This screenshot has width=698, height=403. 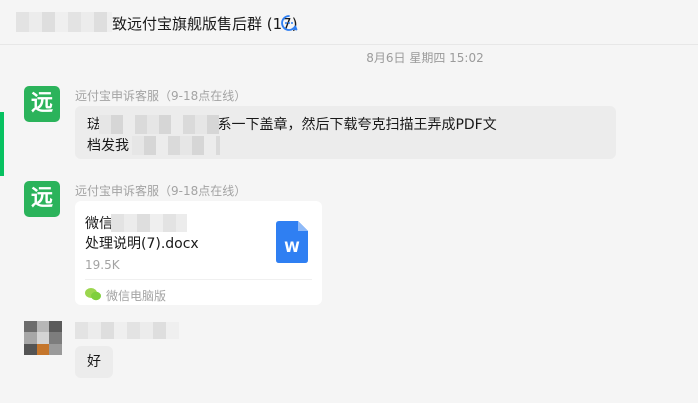 What do you see at coordinates (291, 248) in the screenshot?
I see `word-file-letter: W` at bounding box center [291, 248].